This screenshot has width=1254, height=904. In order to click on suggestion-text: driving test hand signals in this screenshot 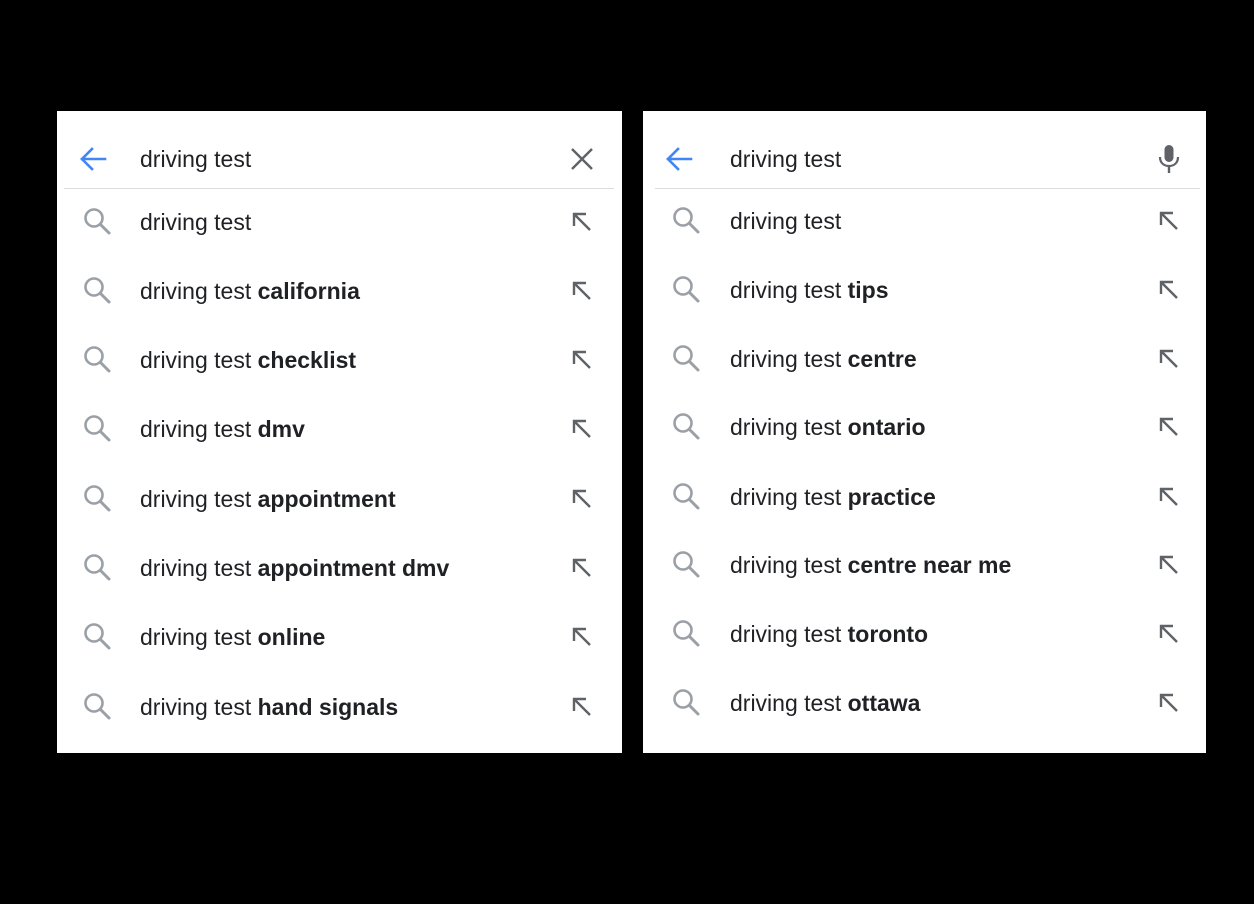, I will do `click(269, 707)`.